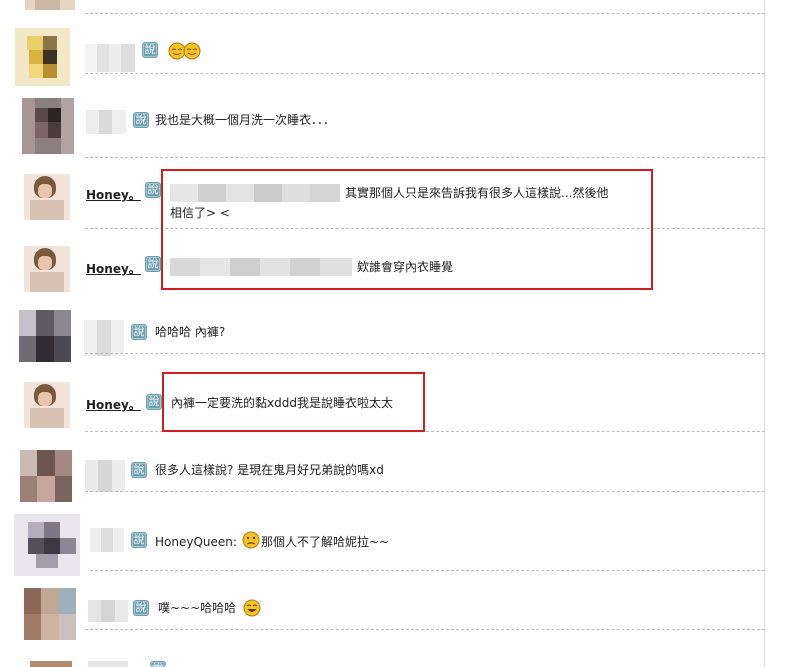 The image size is (786, 667). I want to click on comment-row, so click(385, 8).